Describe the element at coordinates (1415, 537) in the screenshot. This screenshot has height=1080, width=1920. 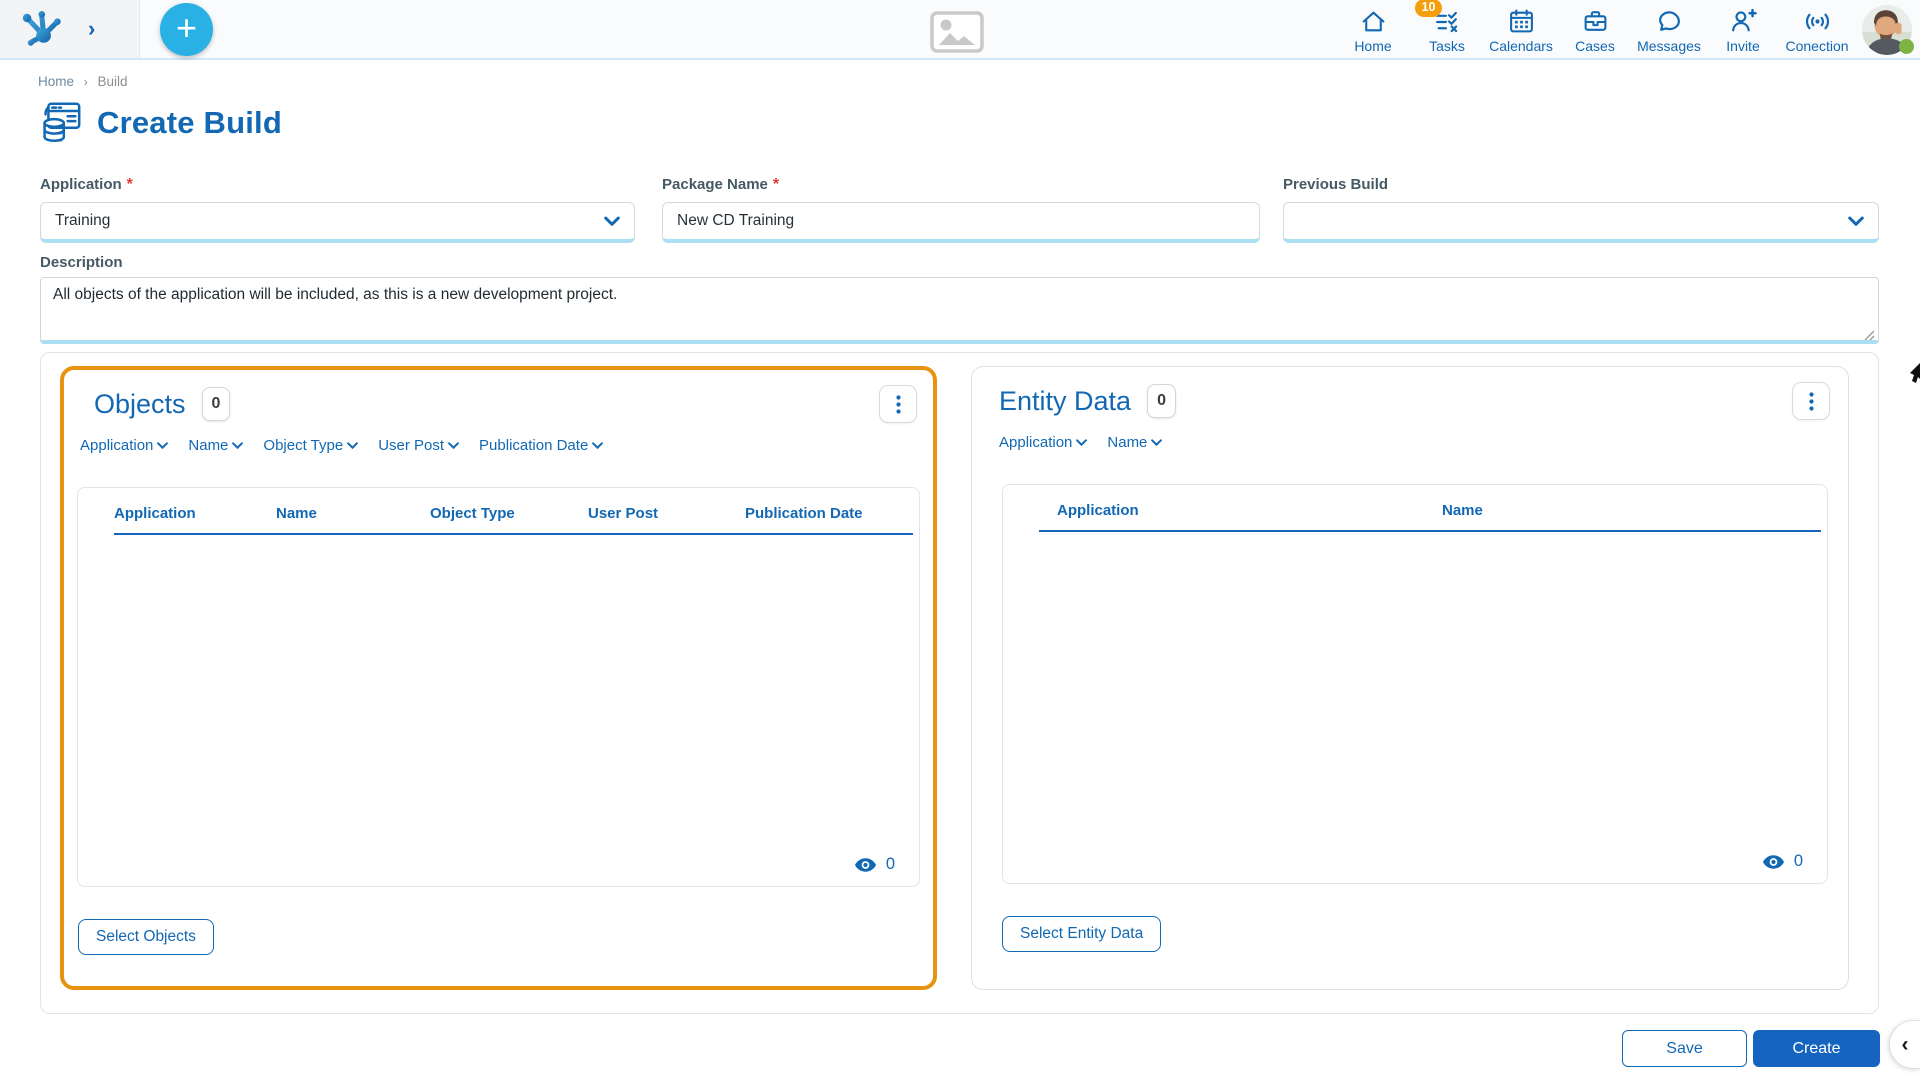
I see `entity-table-body` at that location.